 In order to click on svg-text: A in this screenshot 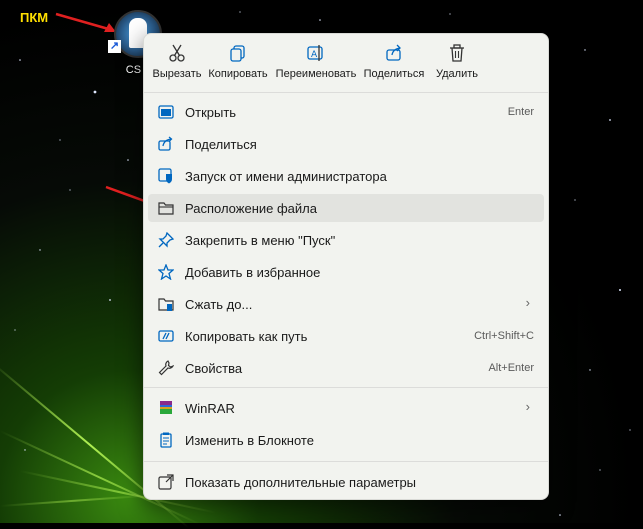, I will do `click(314, 55)`.